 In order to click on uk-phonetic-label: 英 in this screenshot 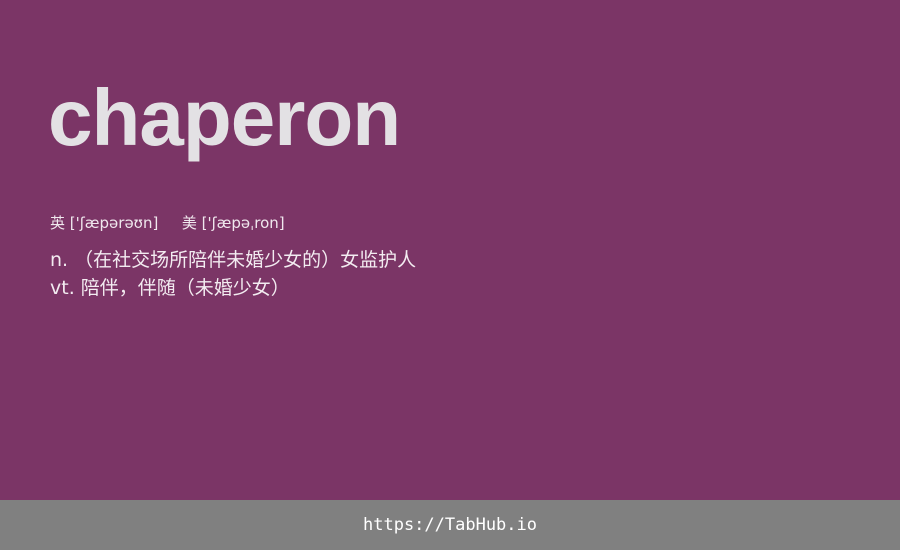, I will do `click(58, 223)`.